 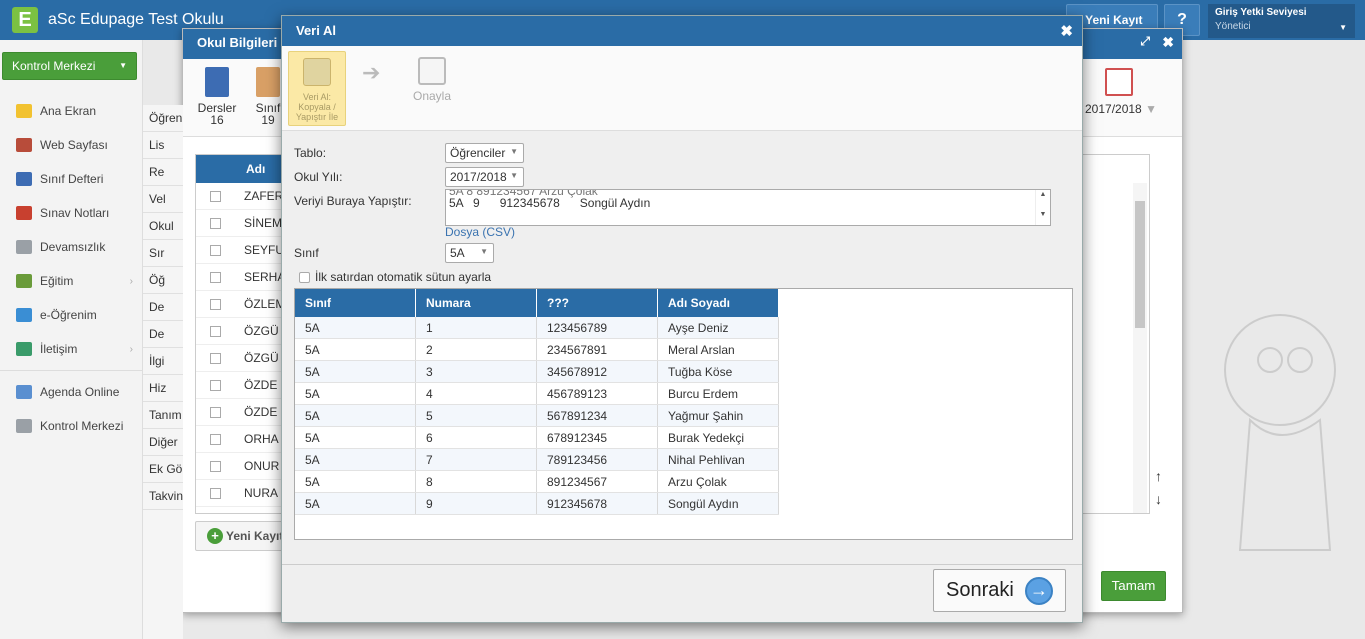 I want to click on paste-import-tool: Veri Al: Kopyala / Yapıştır İle, so click(x=317, y=88).